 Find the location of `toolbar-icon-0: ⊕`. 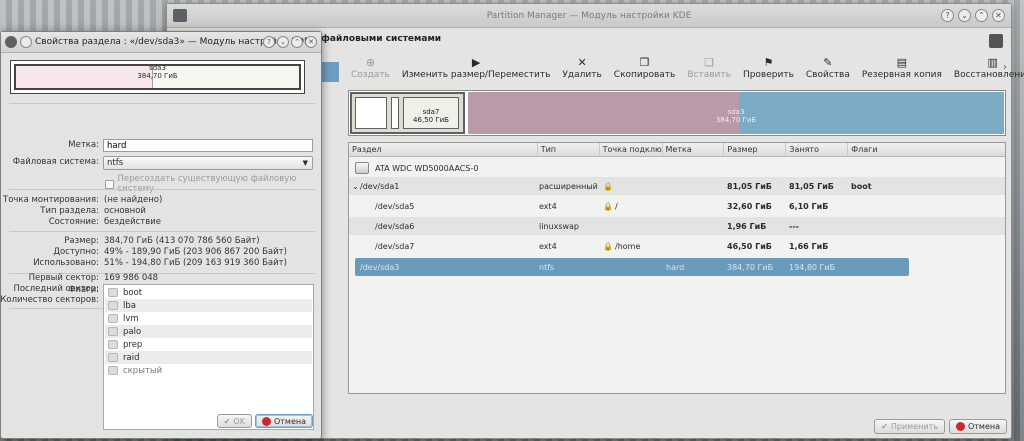

toolbar-icon-0: ⊕ is located at coordinates (370, 62).